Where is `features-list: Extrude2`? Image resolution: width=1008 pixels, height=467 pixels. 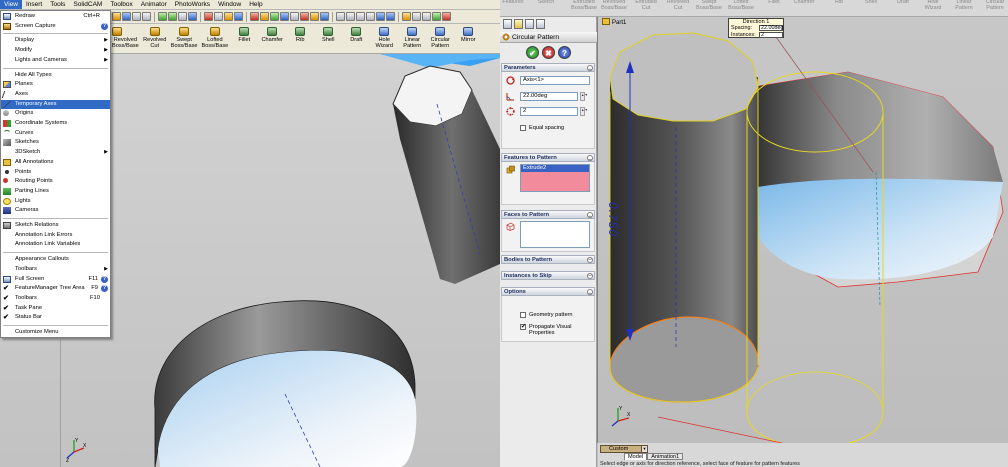
features-list: Extrude2 is located at coordinates (555, 178).